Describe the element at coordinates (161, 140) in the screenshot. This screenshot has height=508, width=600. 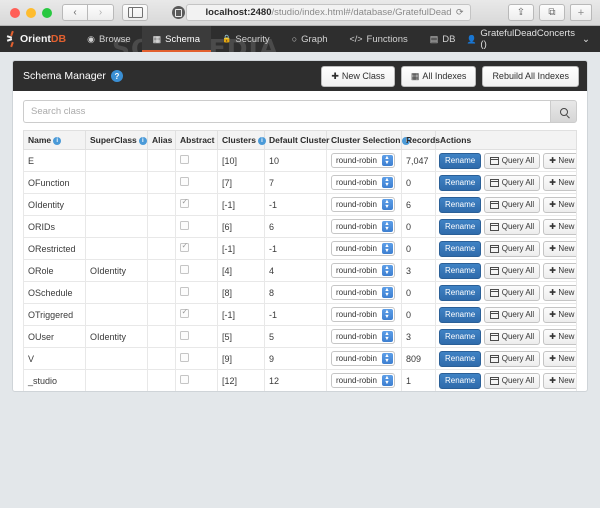
I see `column-header-alias: Alias` at that location.